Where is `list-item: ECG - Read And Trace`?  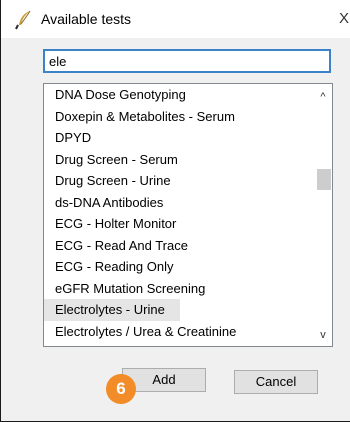
list-item: ECG - Read And Trace is located at coordinates (179, 246).